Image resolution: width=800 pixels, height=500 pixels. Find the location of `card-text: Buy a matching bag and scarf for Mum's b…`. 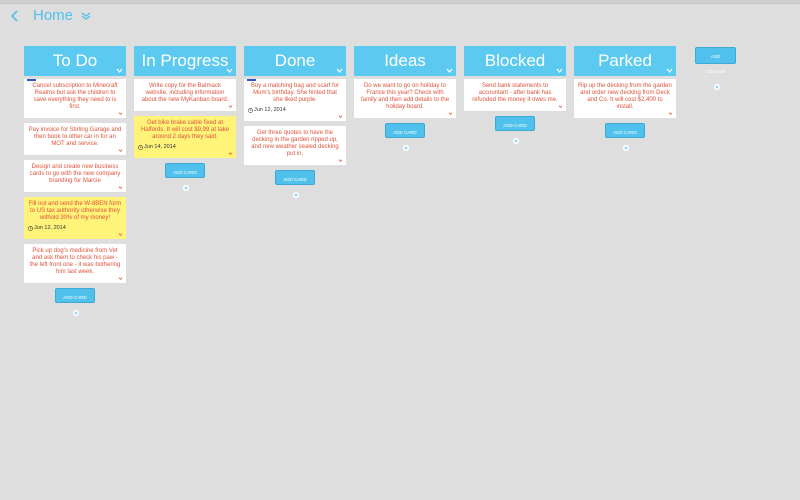

card-text: Buy a matching bag and scarf for Mum's b… is located at coordinates (295, 93).